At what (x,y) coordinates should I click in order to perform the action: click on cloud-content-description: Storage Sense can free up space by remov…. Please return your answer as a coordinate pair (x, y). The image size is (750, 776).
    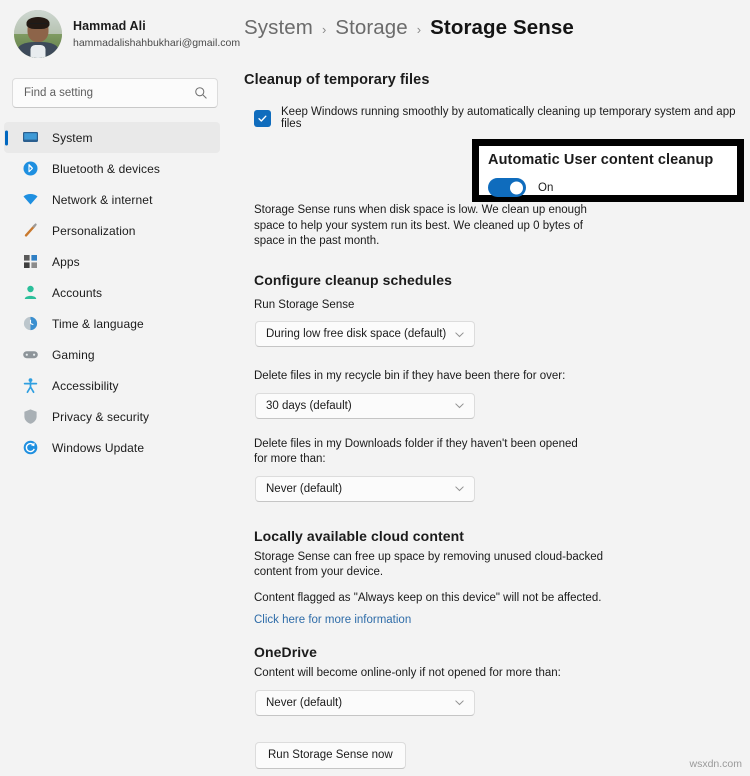
    Looking at the image, I should click on (429, 564).